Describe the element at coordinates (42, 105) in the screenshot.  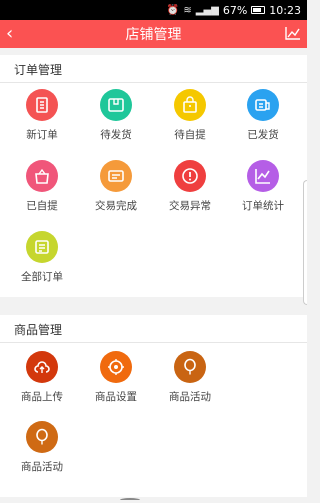
I see `document-icon` at that location.